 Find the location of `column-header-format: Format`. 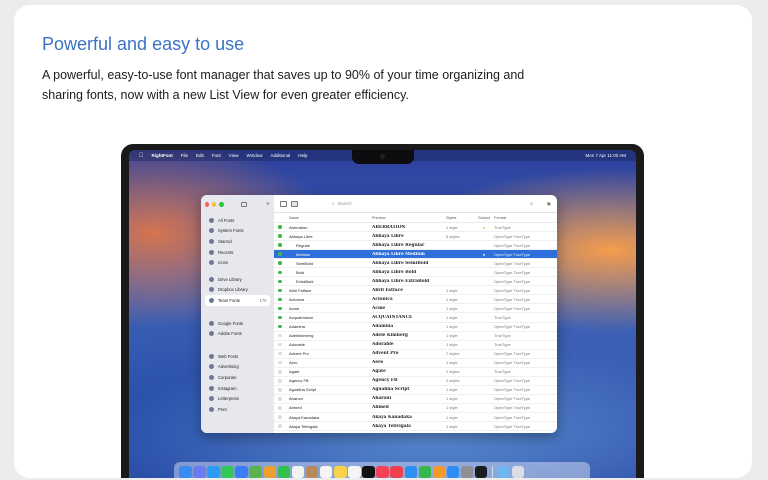

column-header-format: Format is located at coordinates (519, 218).